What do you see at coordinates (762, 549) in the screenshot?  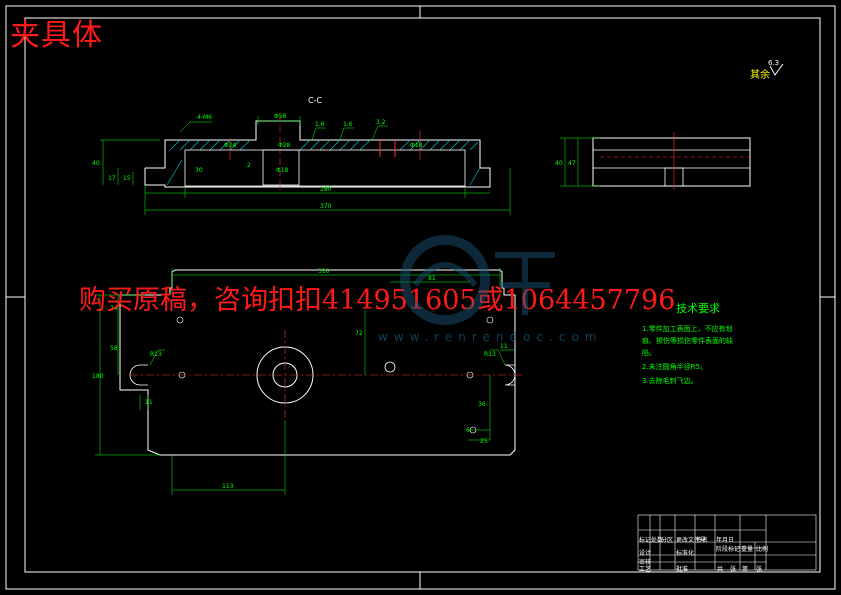 I see `tb-cell-11: 比例` at bounding box center [762, 549].